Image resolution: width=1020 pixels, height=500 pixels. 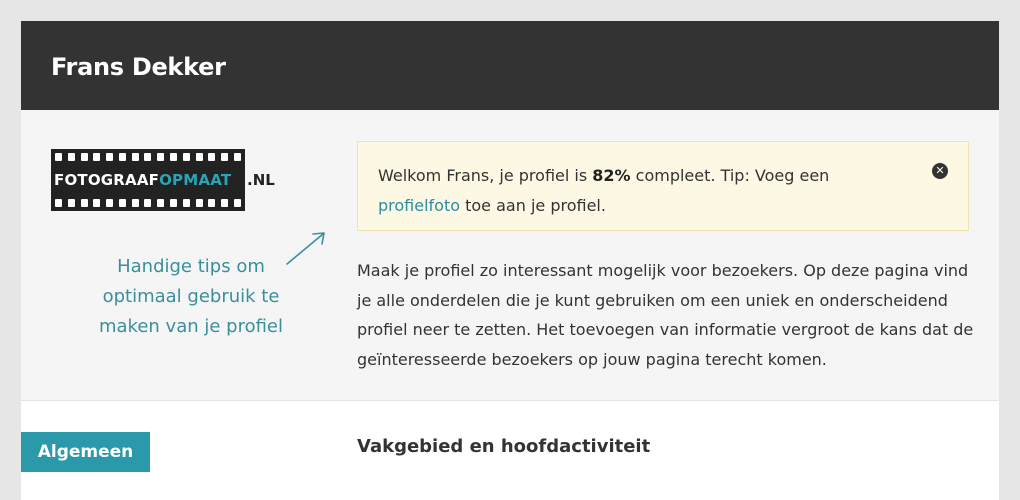 What do you see at coordinates (419, 205) in the screenshot?
I see `profile-photo-link: profielfoto` at bounding box center [419, 205].